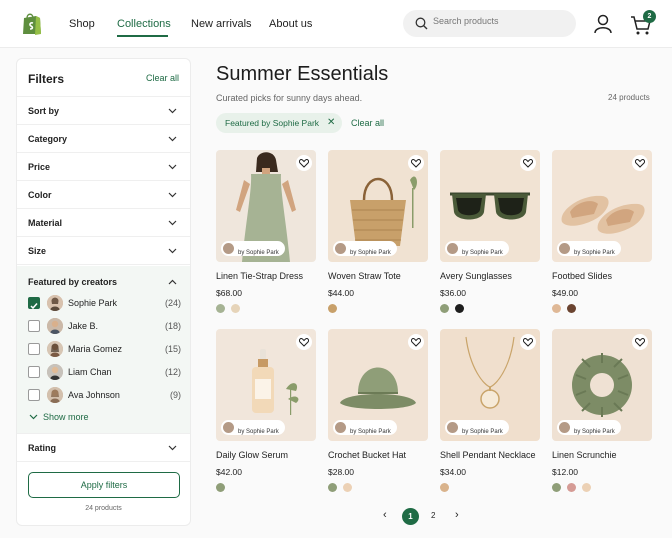 The image size is (672, 538). I want to click on product-name: Linen Tie-Strap Dress, so click(259, 276).